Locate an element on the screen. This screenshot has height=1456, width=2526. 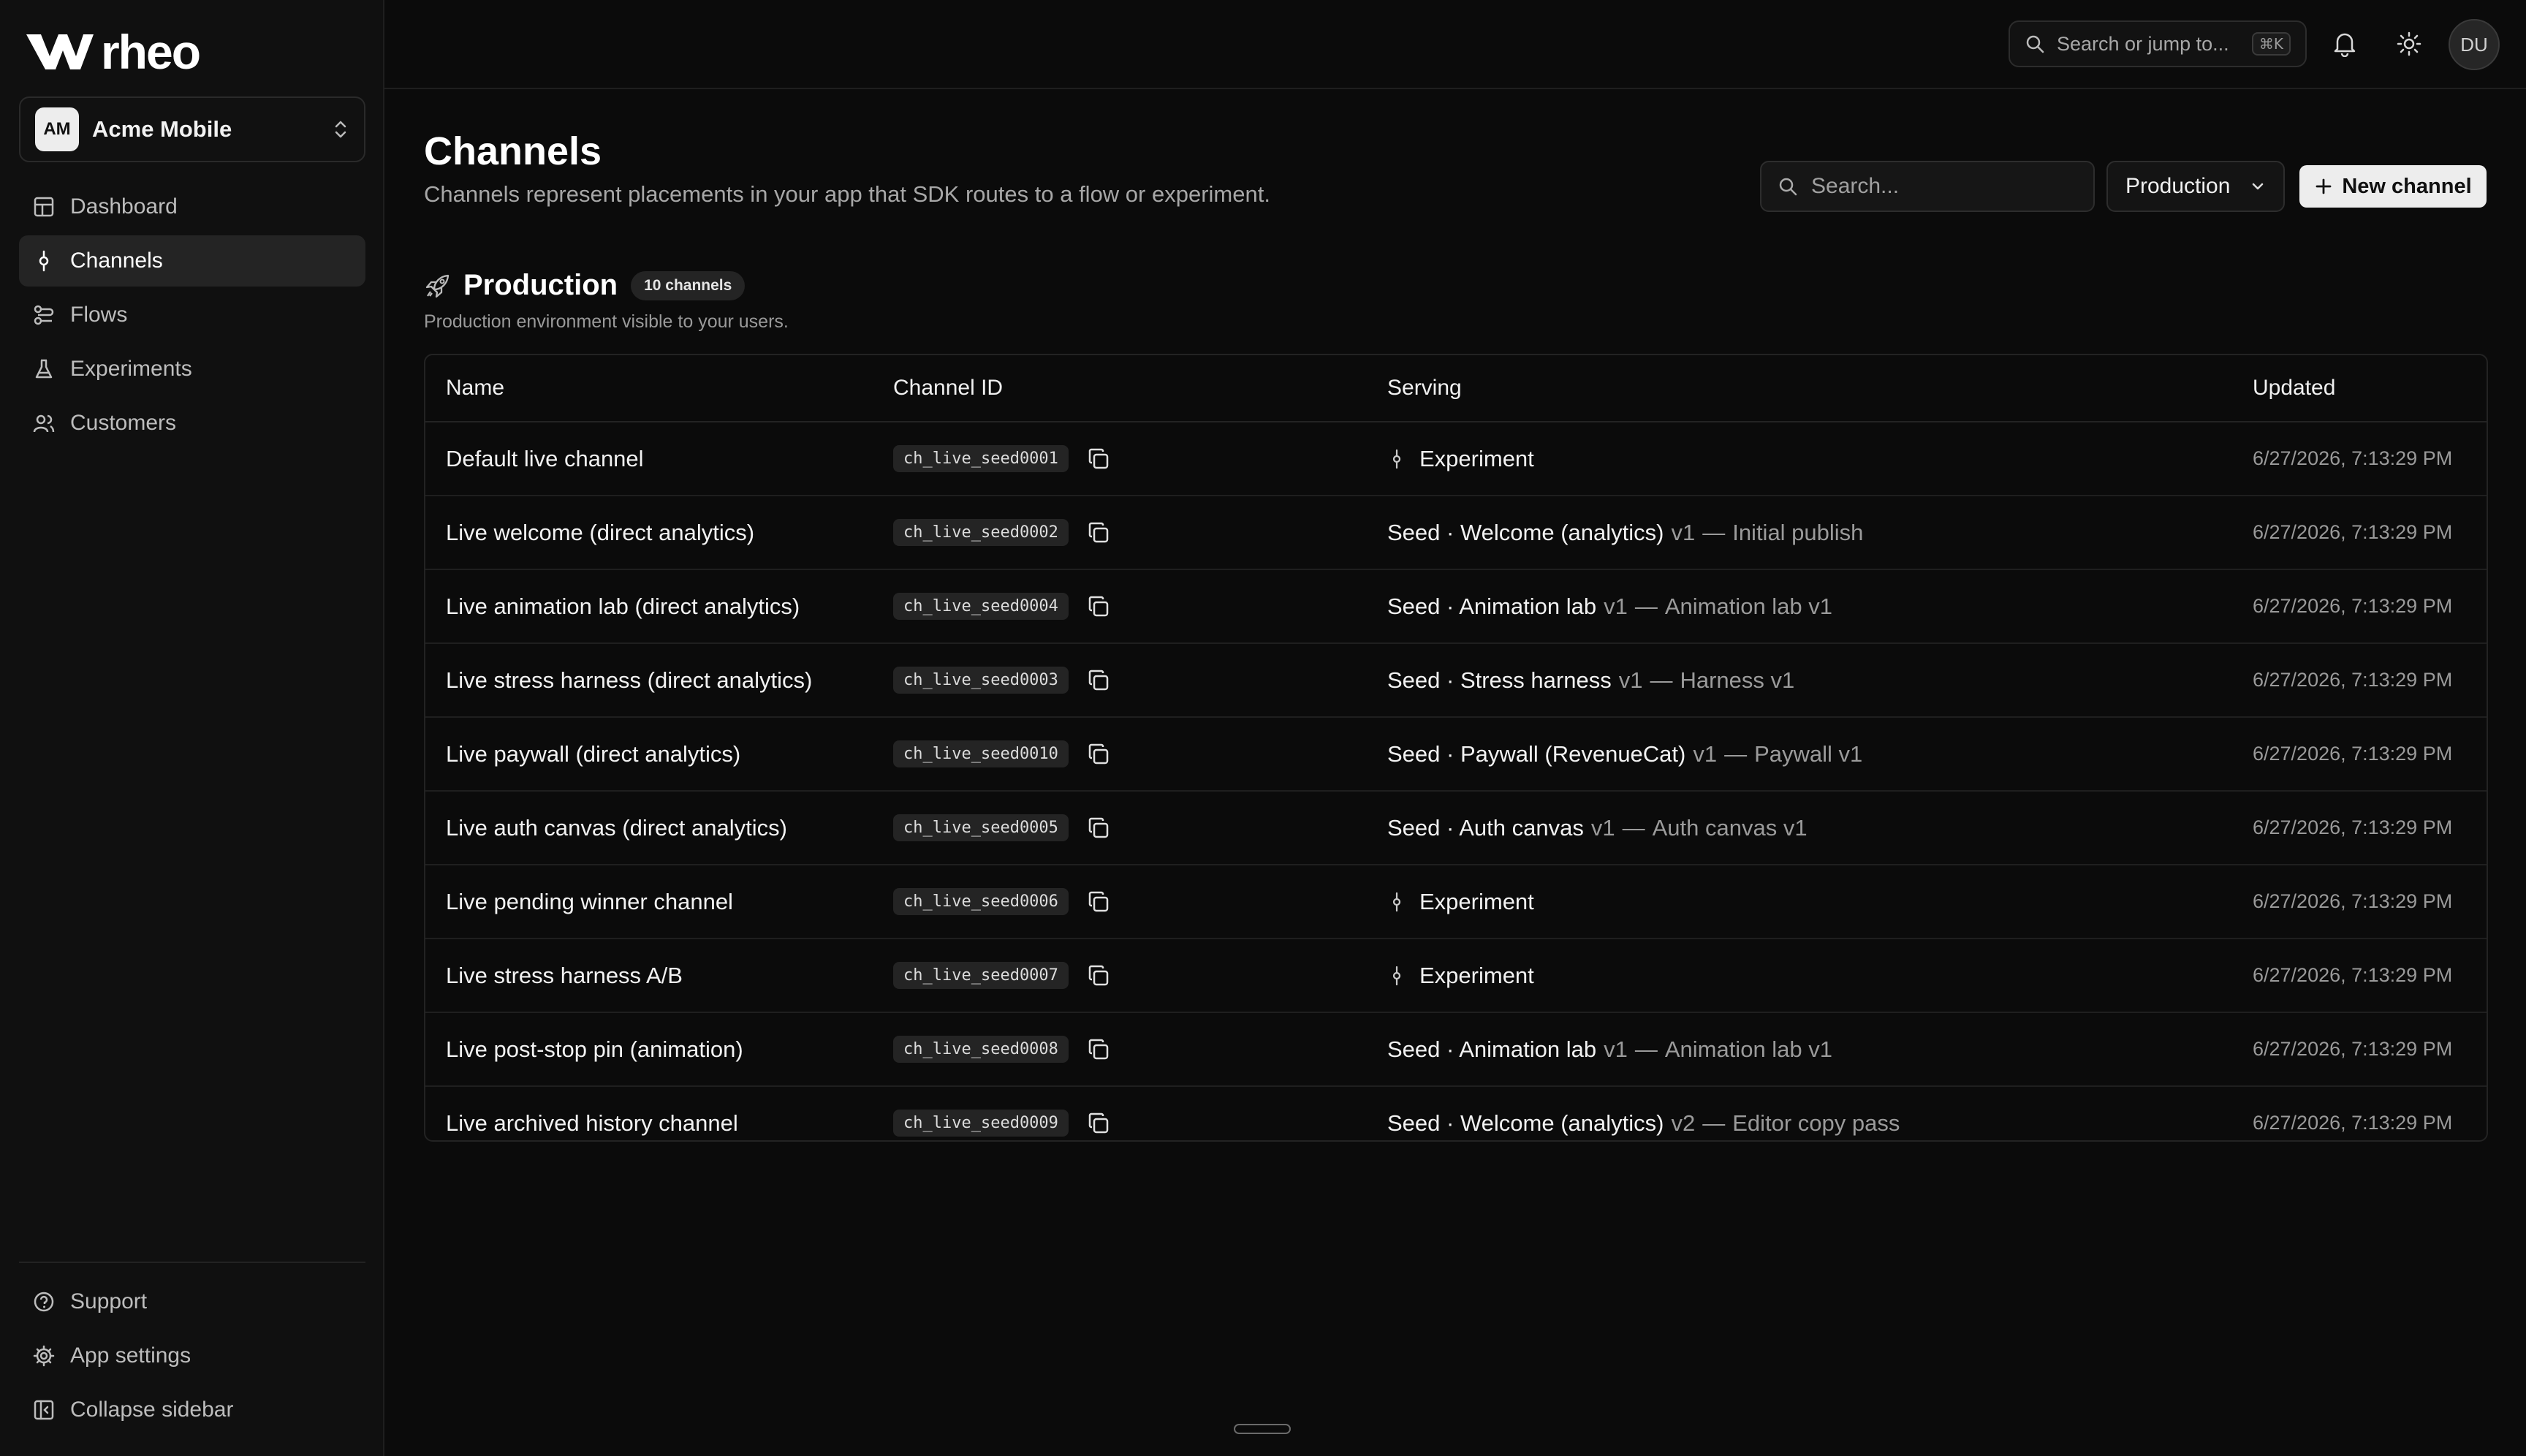
channel-name: Default live channel is located at coordinates (545, 459).